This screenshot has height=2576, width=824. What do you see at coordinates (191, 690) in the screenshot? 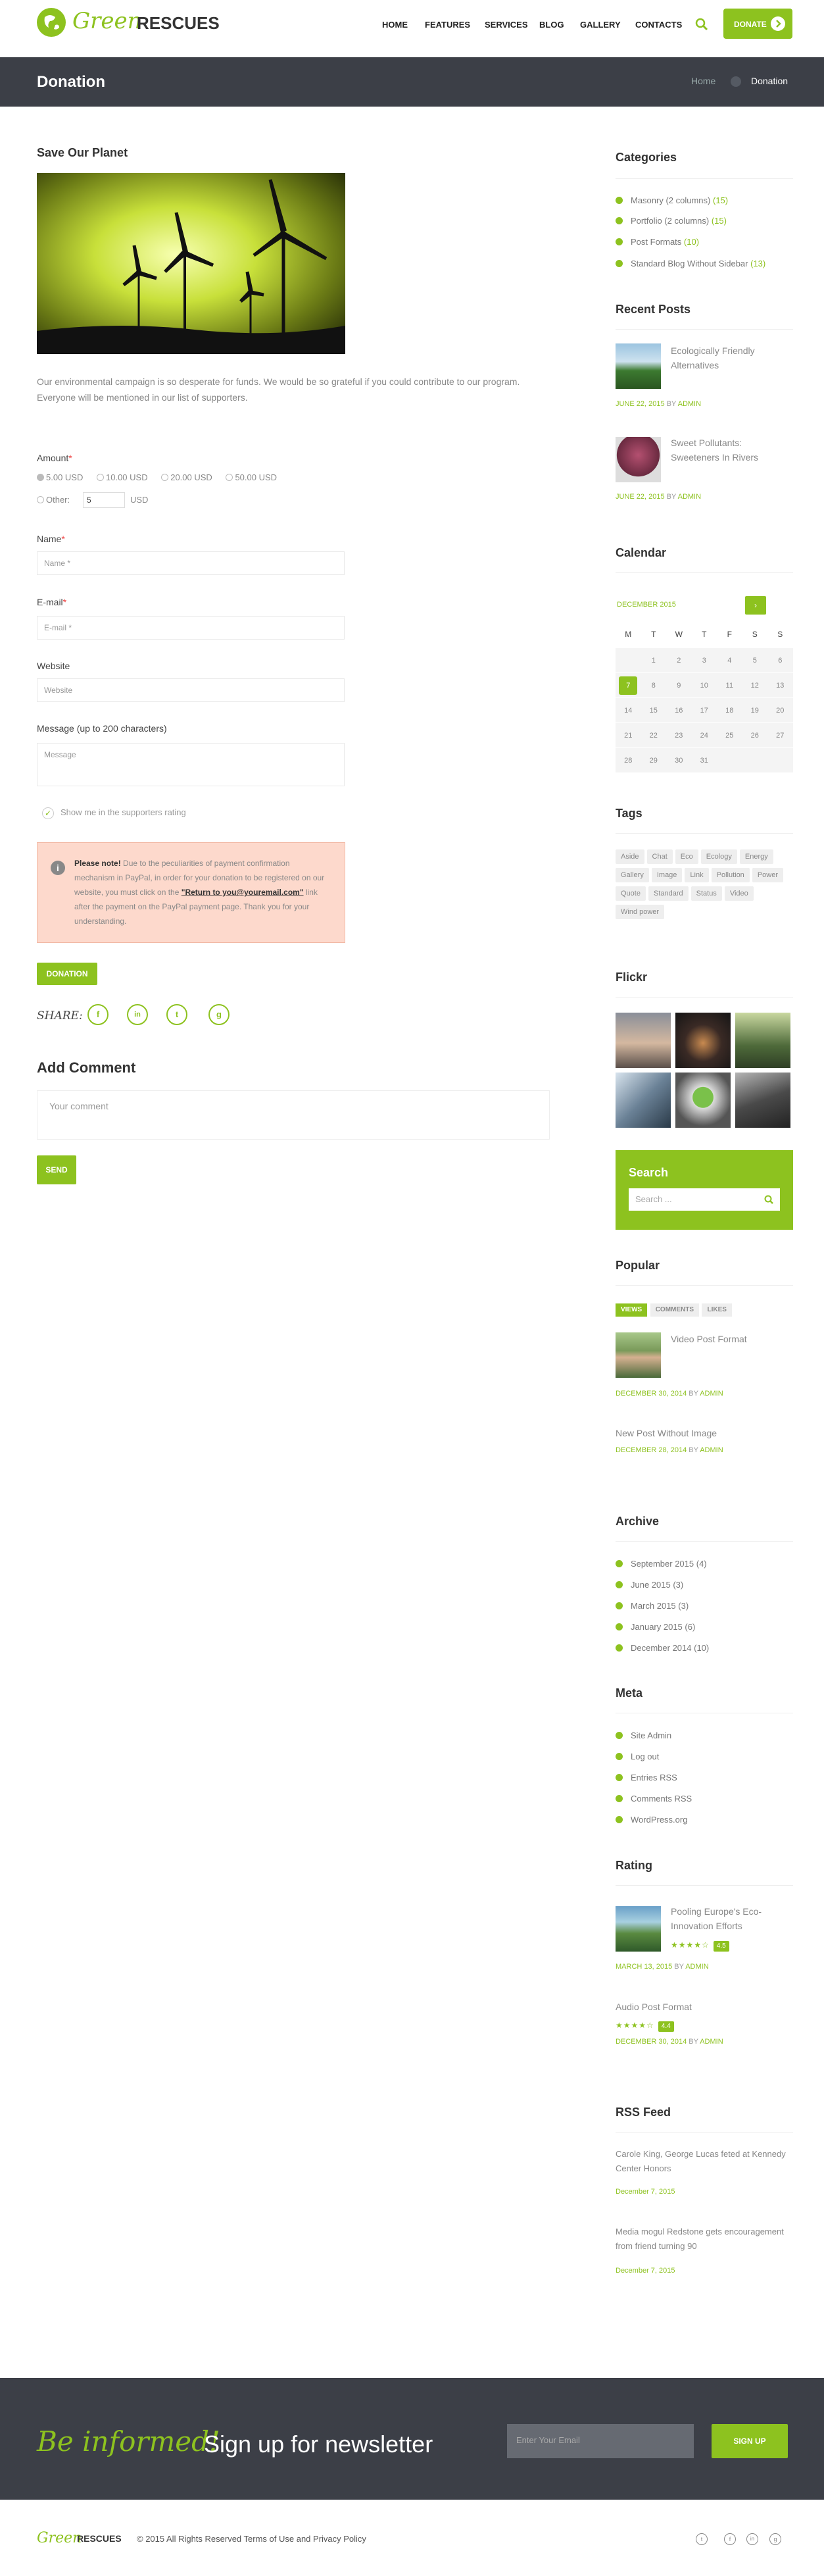
I see `website-field: Website` at bounding box center [191, 690].